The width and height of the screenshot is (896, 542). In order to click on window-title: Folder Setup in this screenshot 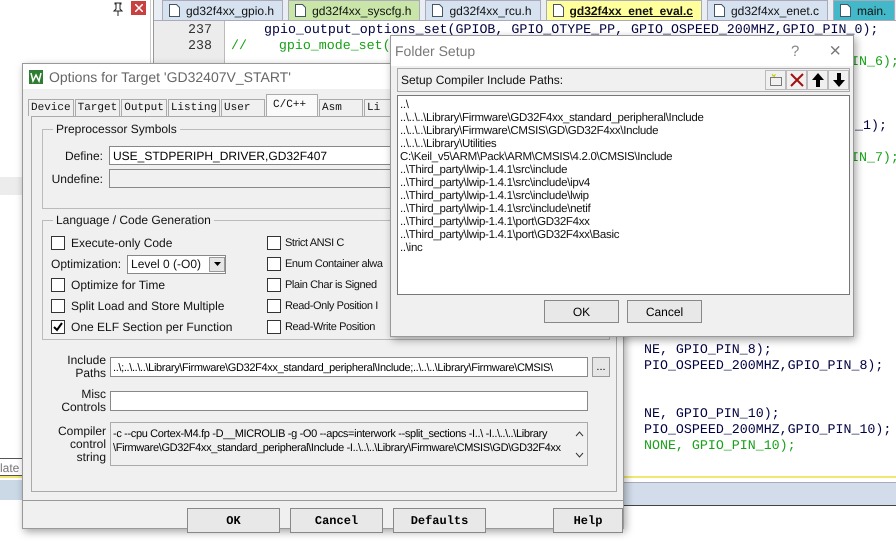, I will do `click(435, 51)`.